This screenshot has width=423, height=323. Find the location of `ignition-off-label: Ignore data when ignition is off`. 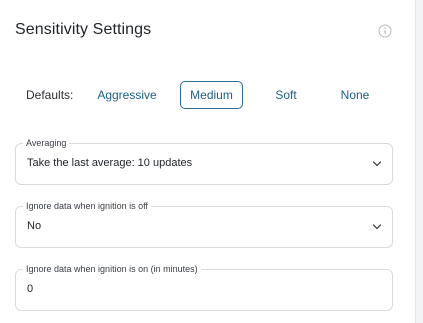

ignition-off-label: Ignore data when ignition is off is located at coordinates (87, 206).